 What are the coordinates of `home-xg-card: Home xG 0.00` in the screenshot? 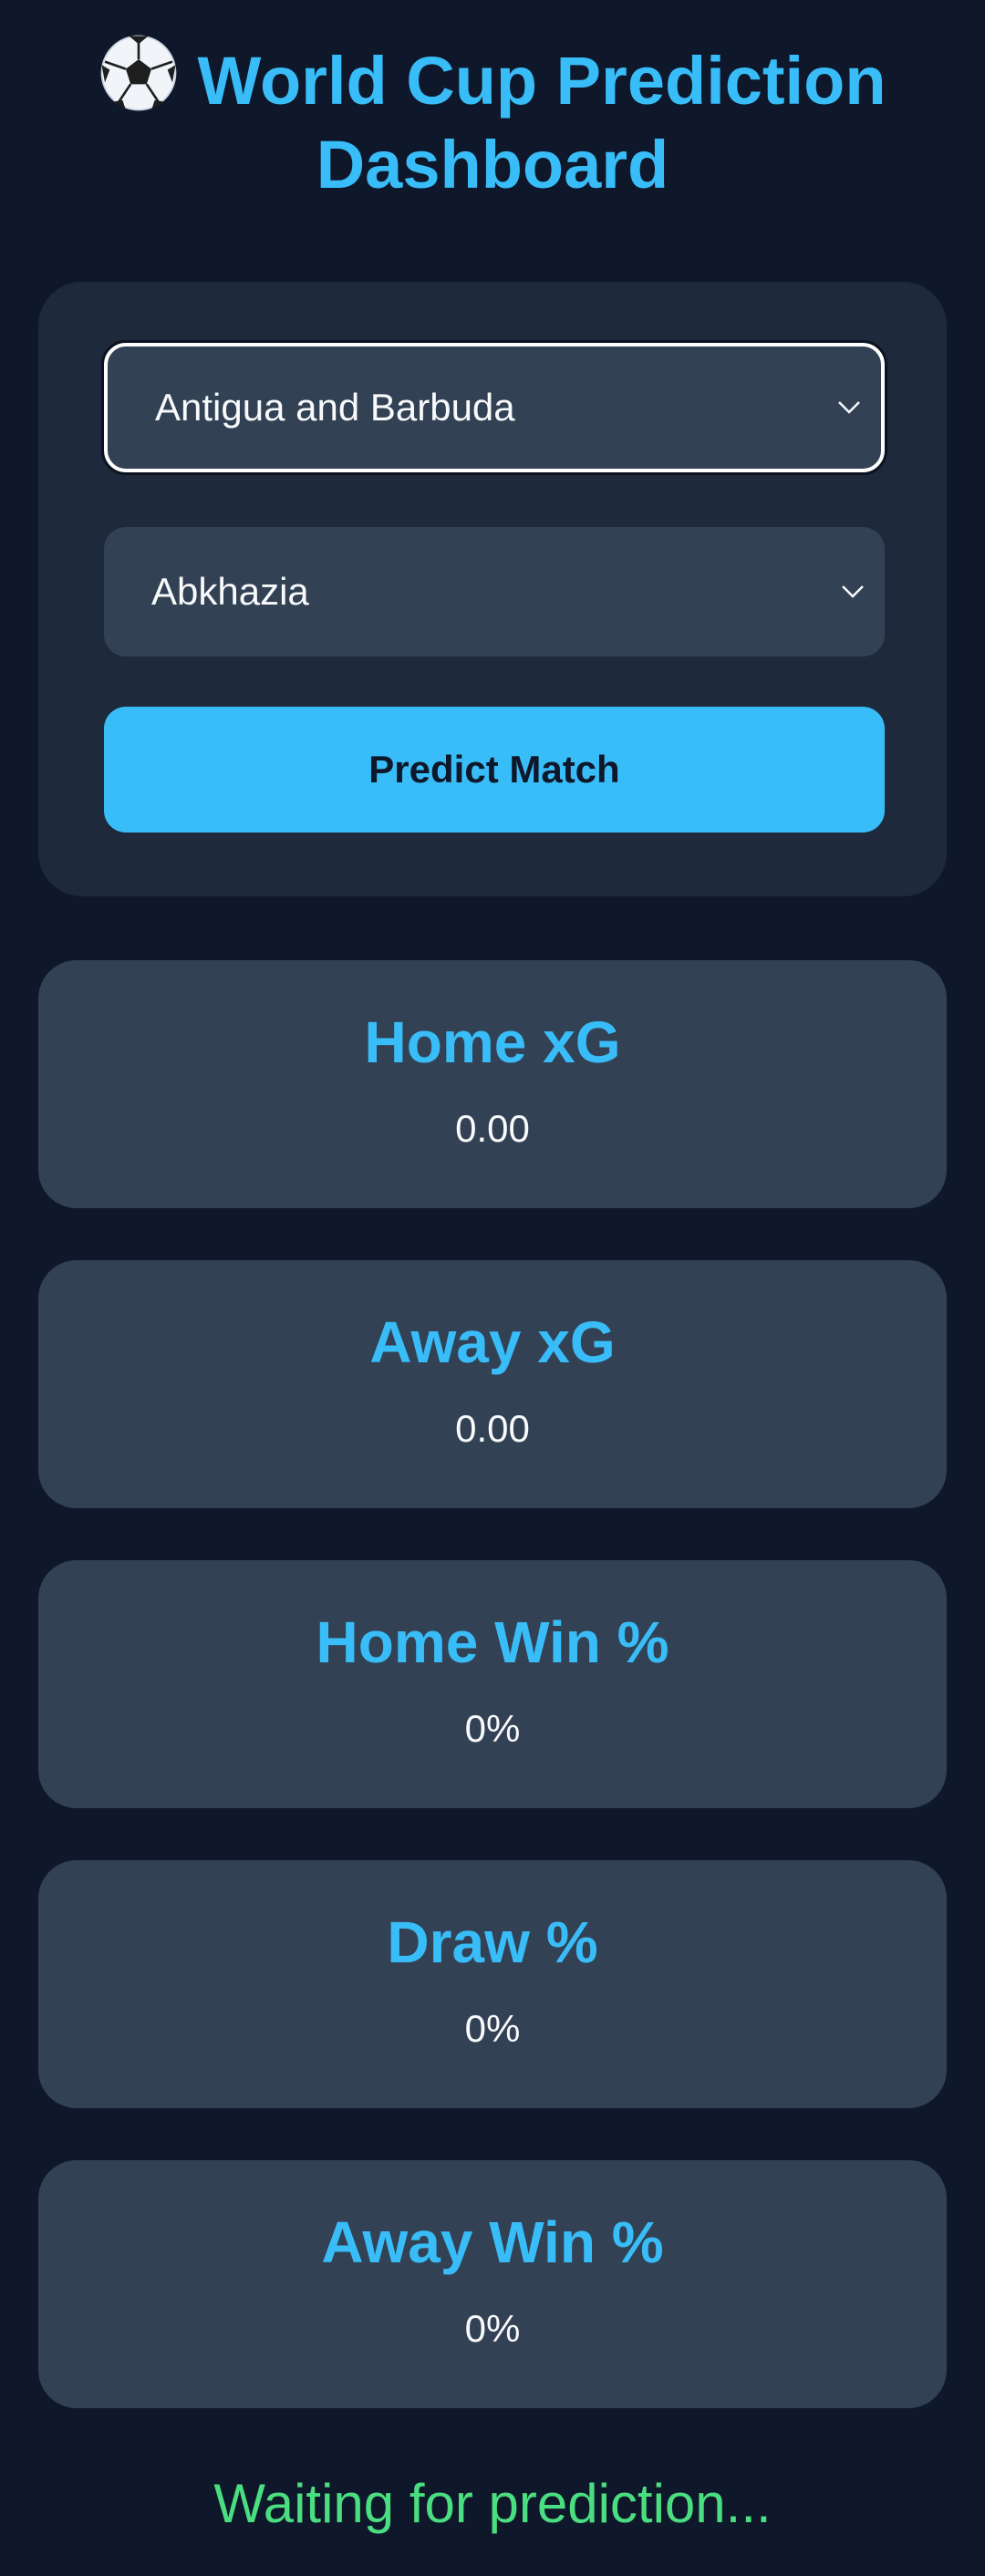 It's located at (493, 1084).